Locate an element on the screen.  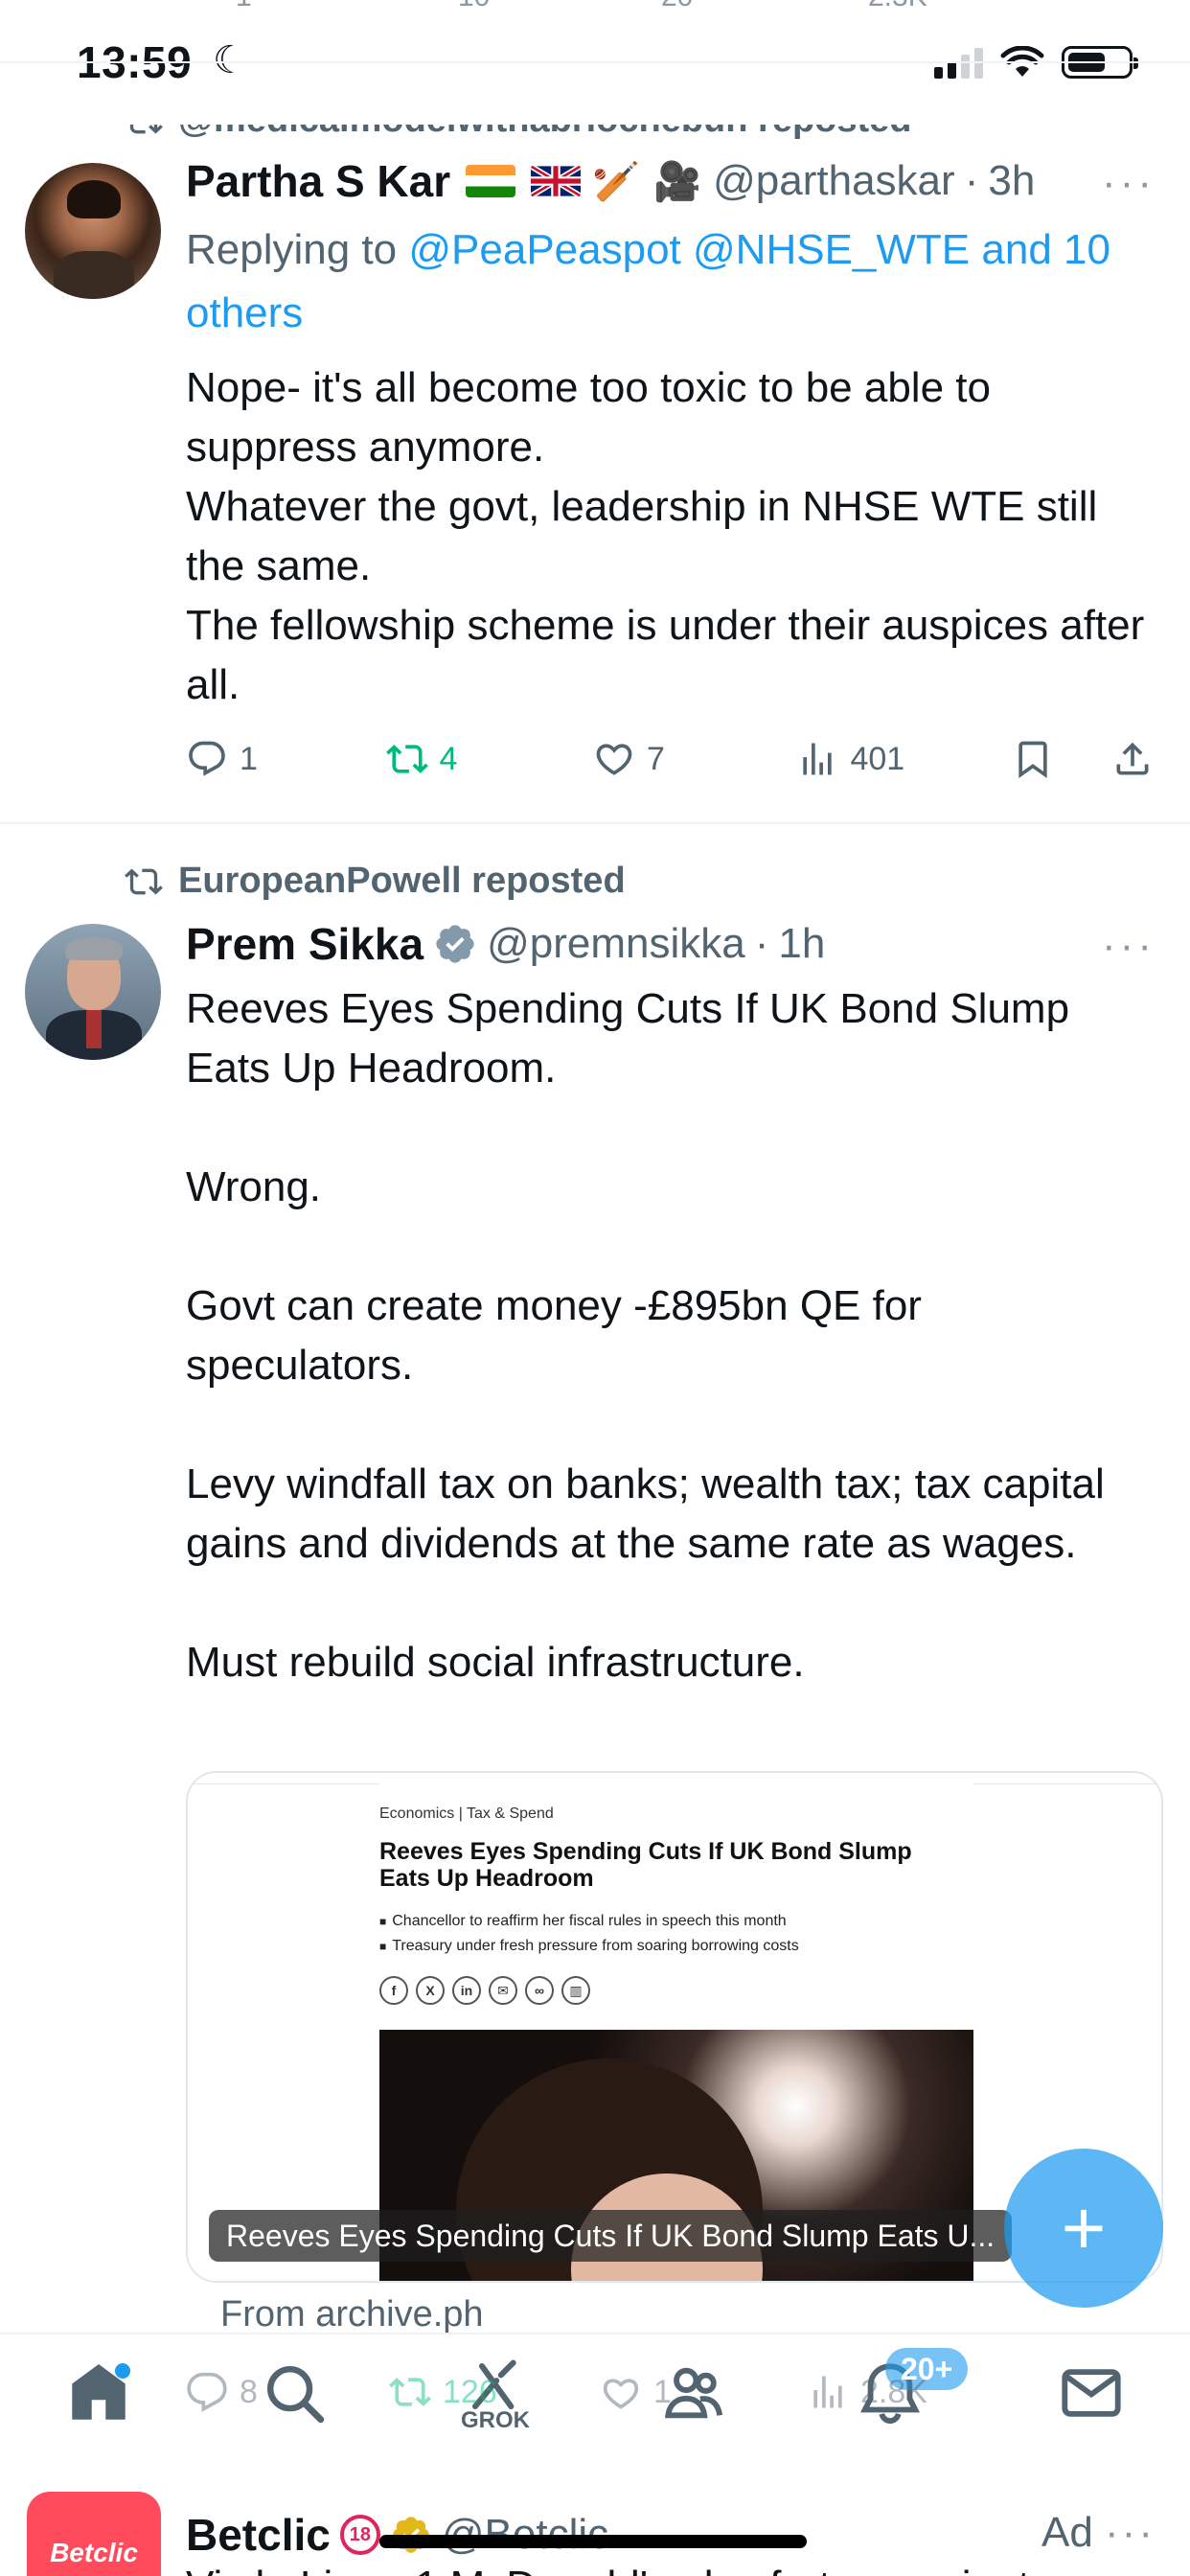
ad-avatar: Betclic is located at coordinates (94, 2534).